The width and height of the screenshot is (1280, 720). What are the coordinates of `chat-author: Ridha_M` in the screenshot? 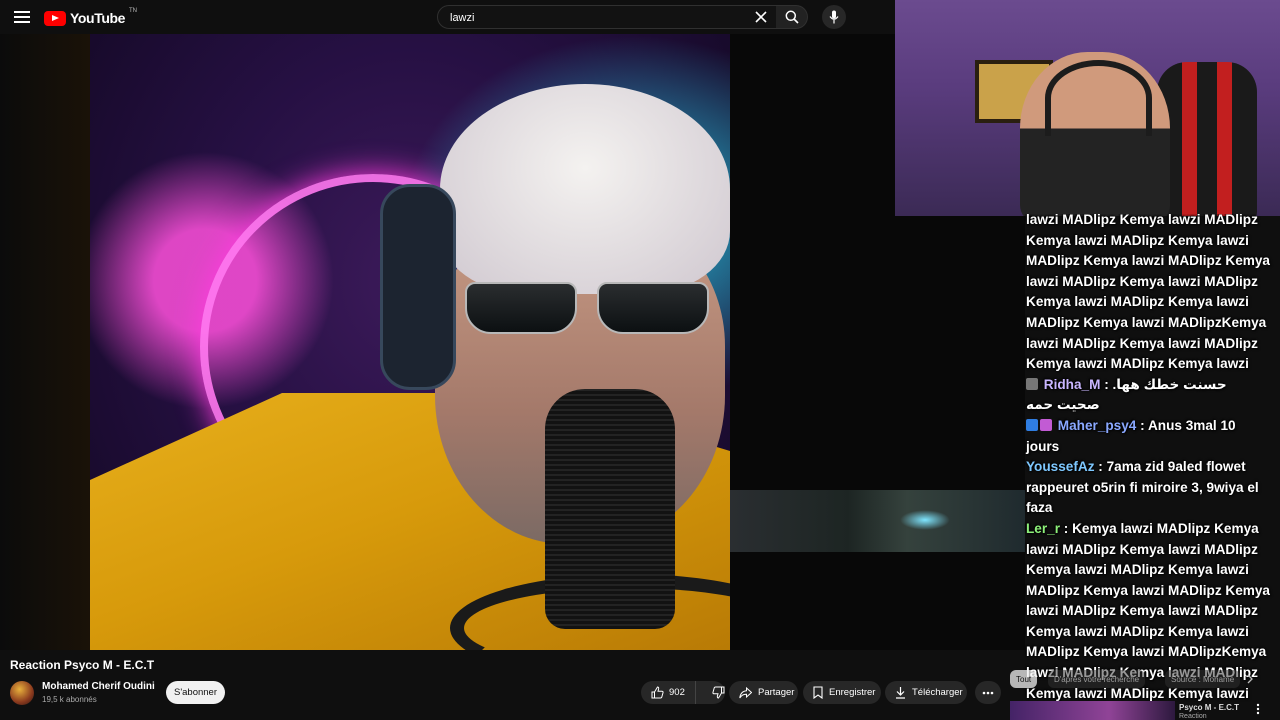 It's located at (1072, 384).